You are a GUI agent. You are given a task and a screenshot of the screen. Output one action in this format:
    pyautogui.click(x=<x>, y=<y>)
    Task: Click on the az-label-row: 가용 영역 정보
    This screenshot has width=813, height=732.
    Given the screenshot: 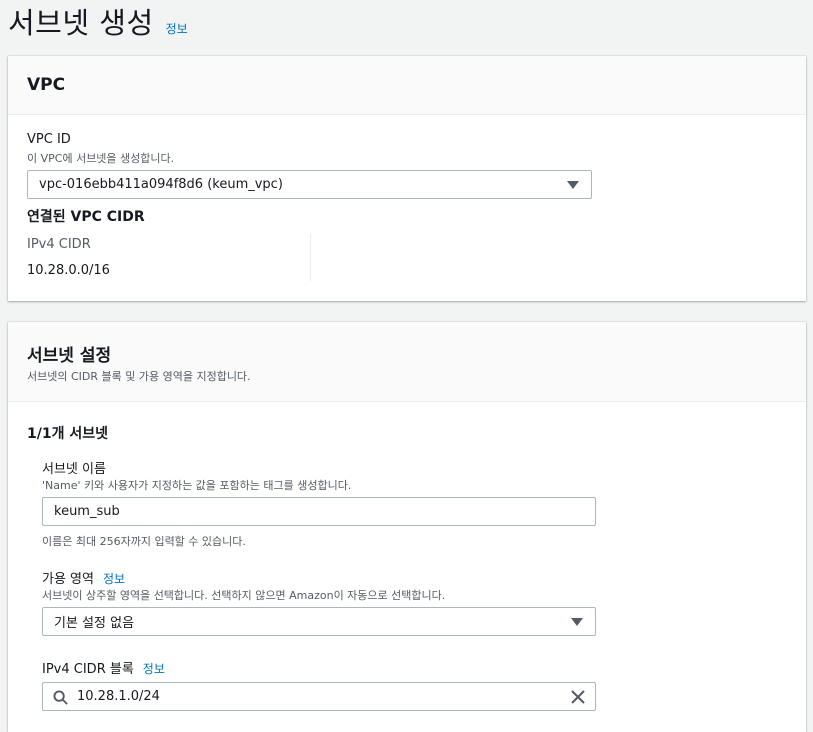 What is the action you would take?
    pyautogui.click(x=83, y=577)
    